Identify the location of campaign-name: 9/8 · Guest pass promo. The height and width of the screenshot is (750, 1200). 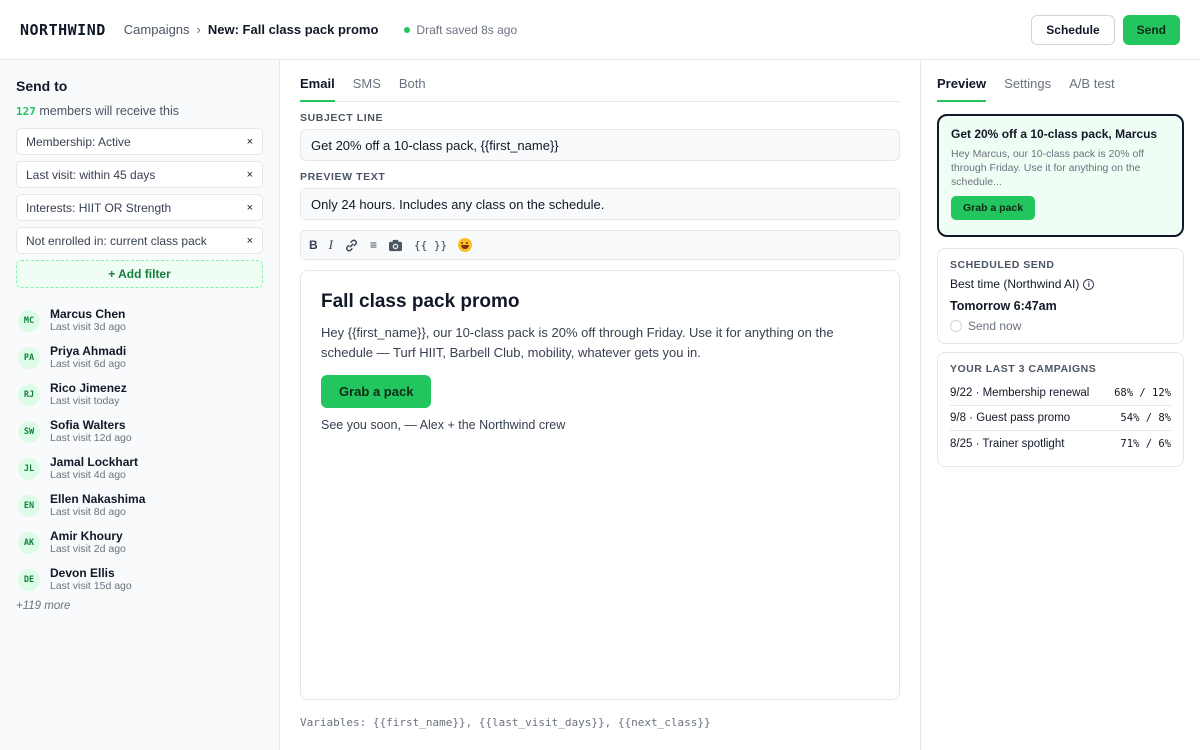
(1010, 418).